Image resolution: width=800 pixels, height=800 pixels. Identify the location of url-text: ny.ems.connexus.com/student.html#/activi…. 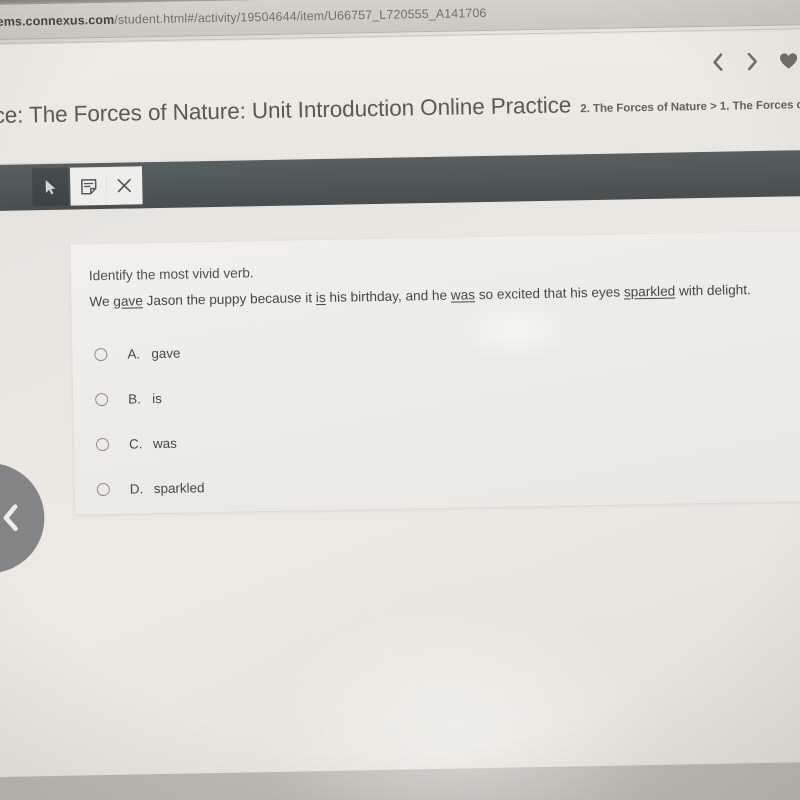
(243, 17).